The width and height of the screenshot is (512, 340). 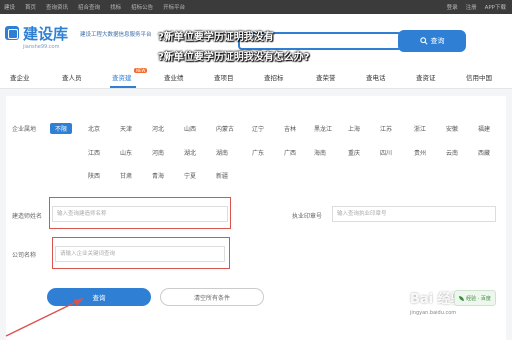 I want to click on region-option: 青海, so click(x=158, y=175).